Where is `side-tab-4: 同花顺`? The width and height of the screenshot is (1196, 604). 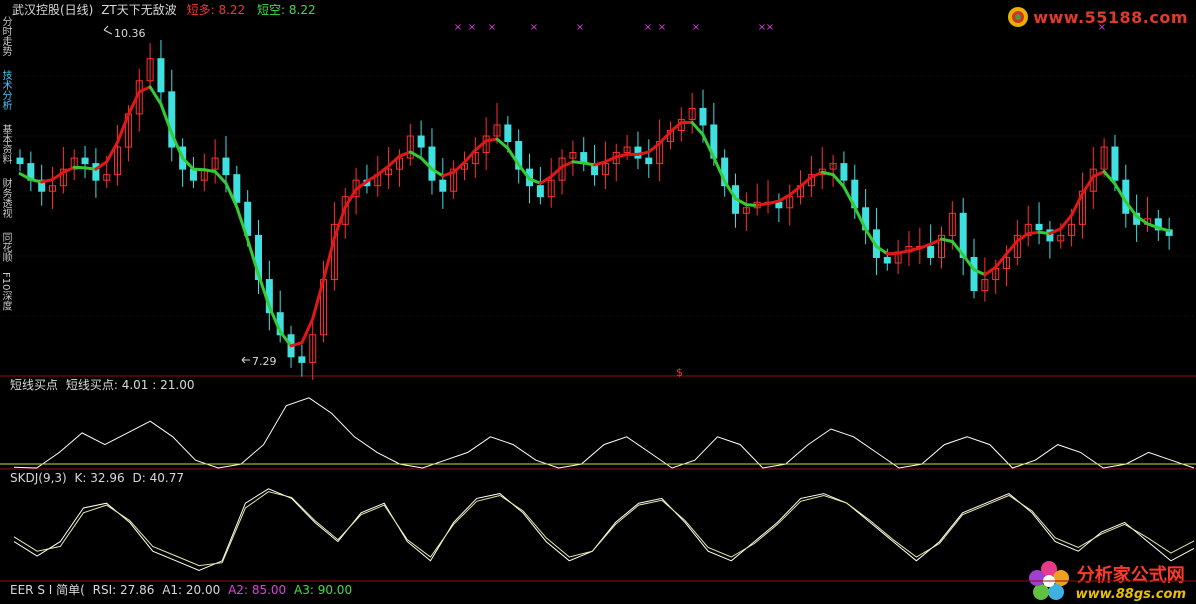
side-tab-4: 同花顺 is located at coordinates (5, 252).